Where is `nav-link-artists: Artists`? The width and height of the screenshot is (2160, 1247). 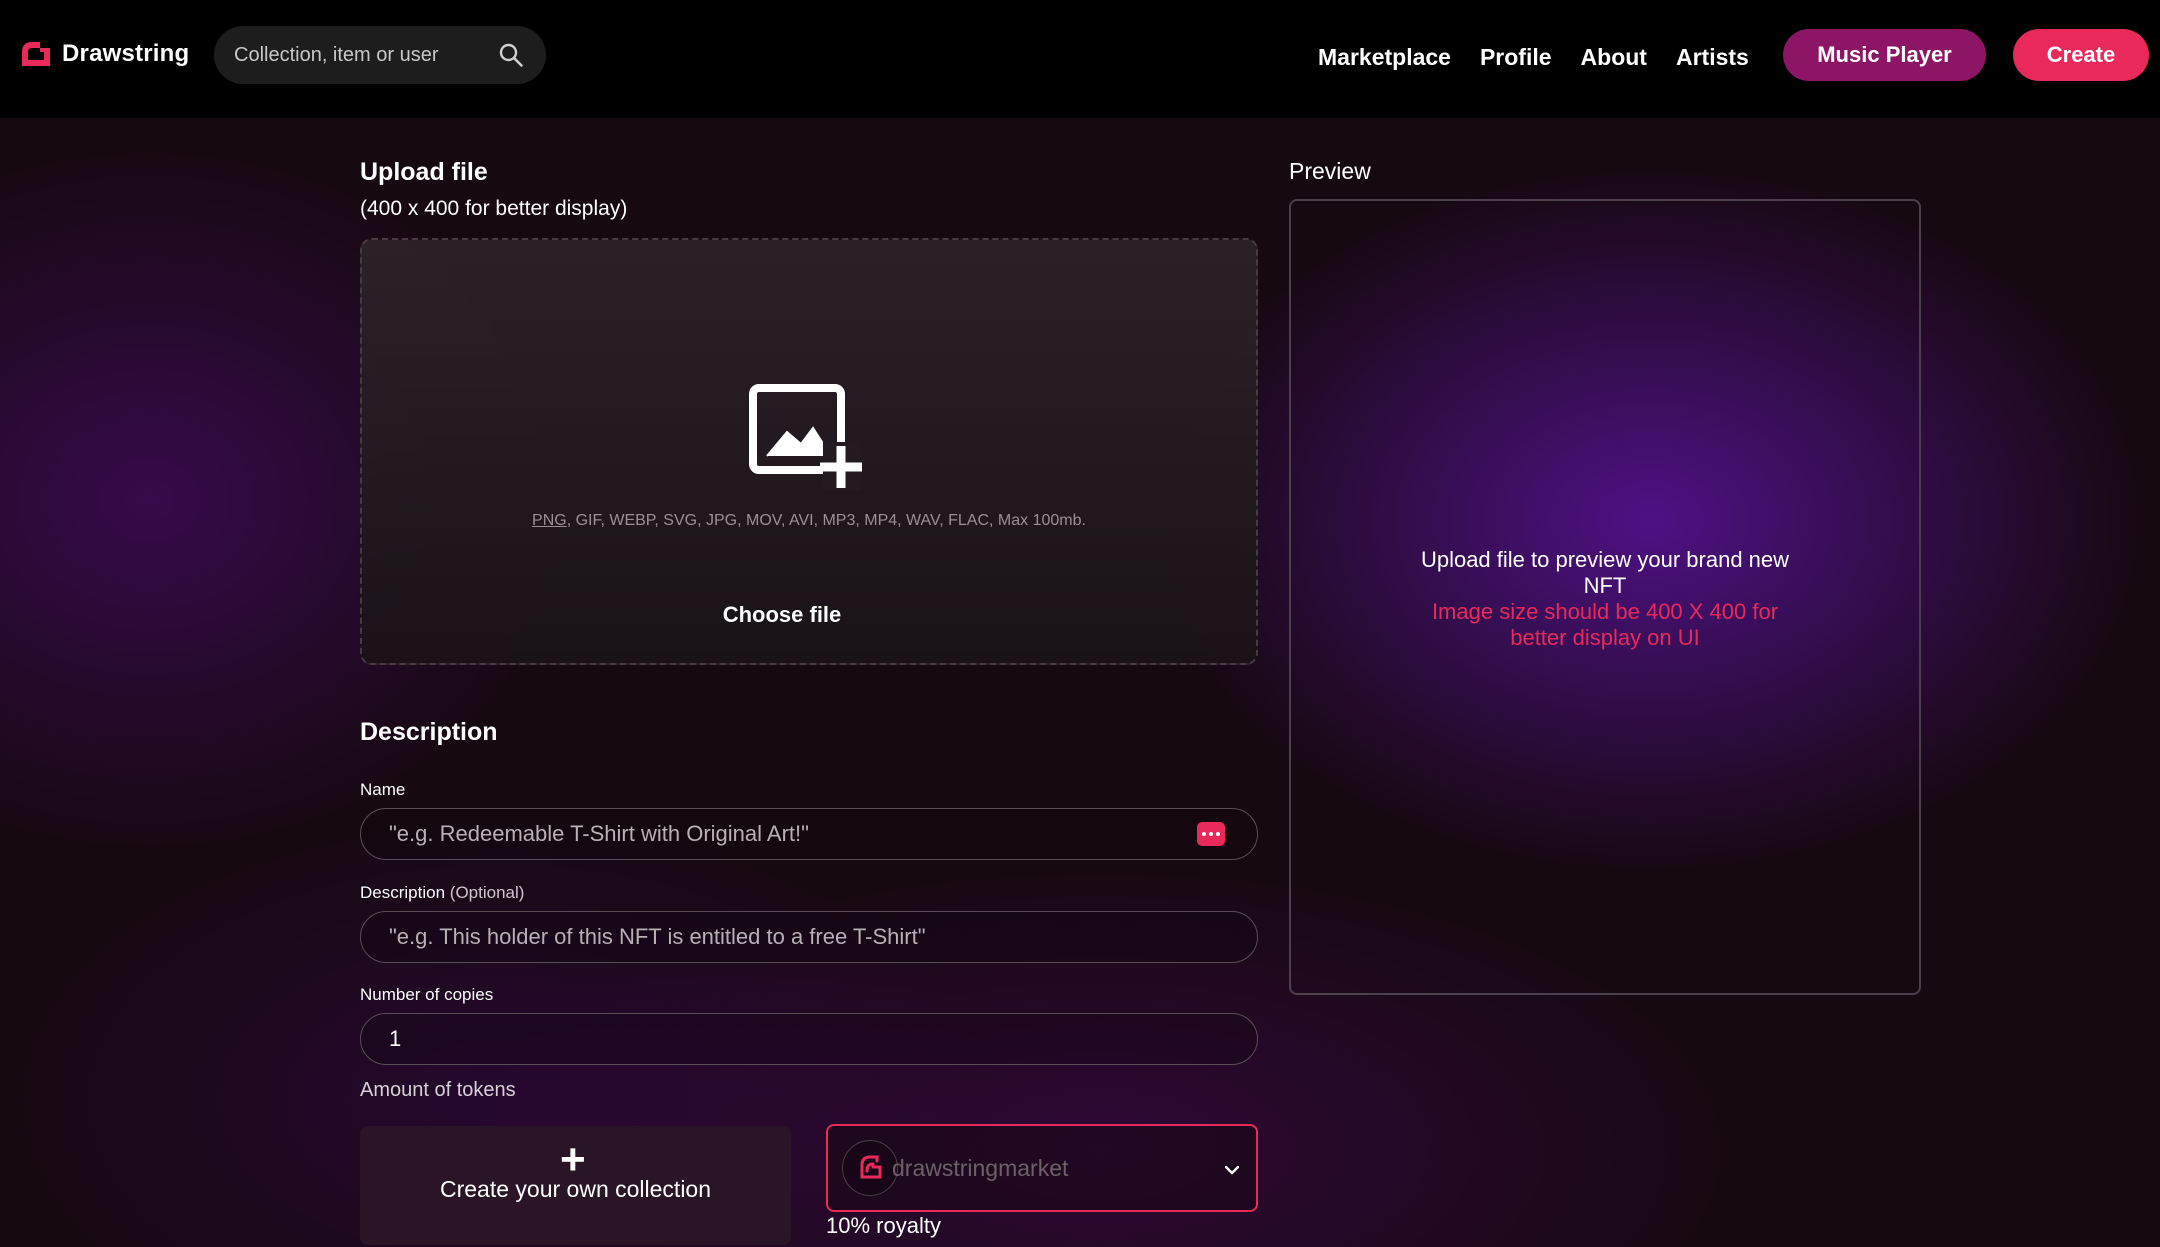
nav-link-artists: Artists is located at coordinates (1712, 57).